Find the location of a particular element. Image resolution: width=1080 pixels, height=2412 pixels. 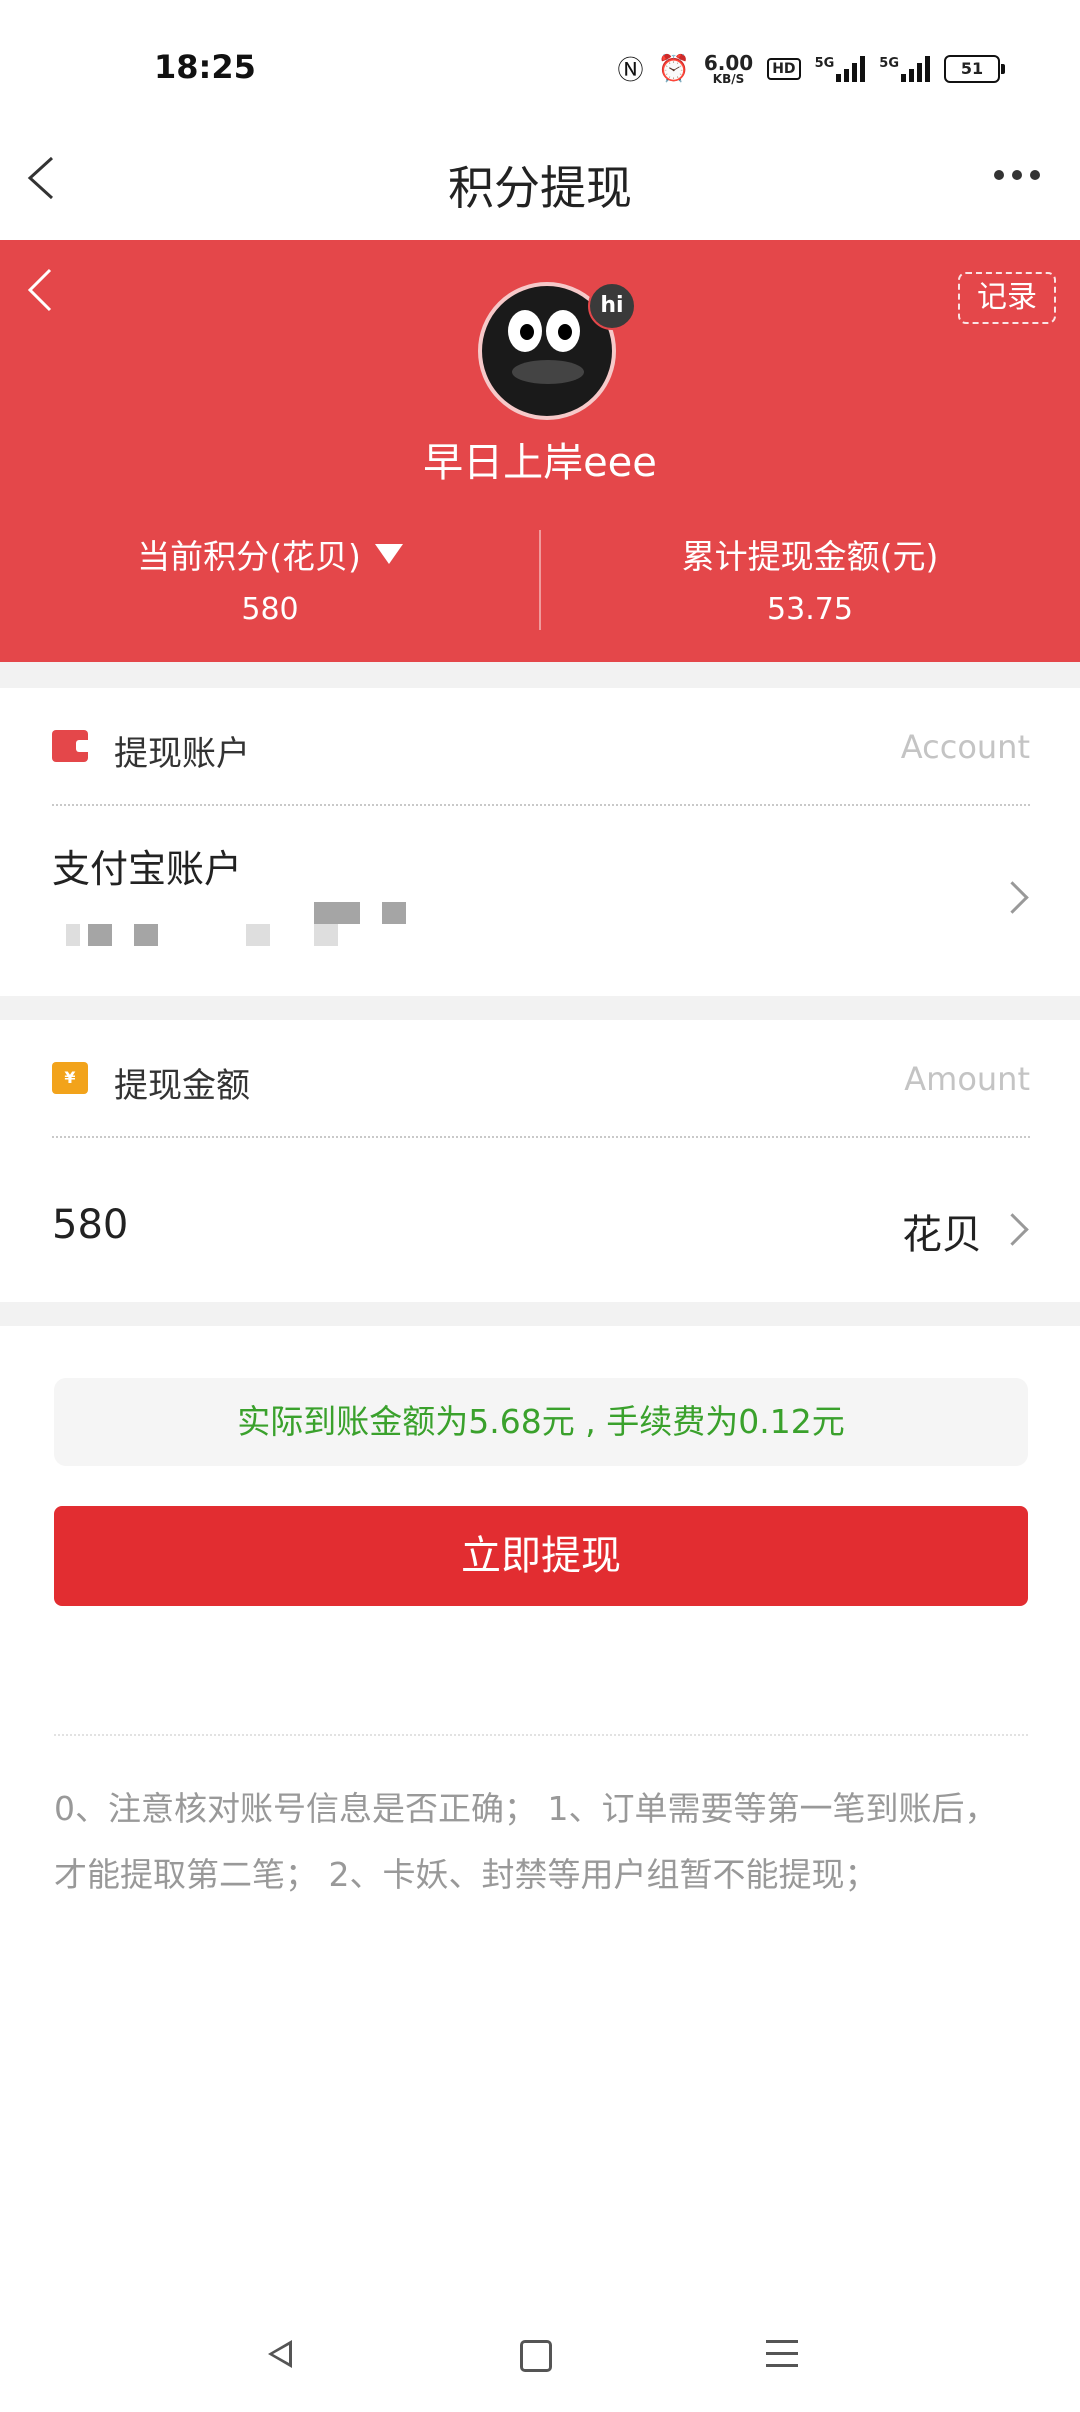

signal-icon: 5G is located at coordinates (840, 68).